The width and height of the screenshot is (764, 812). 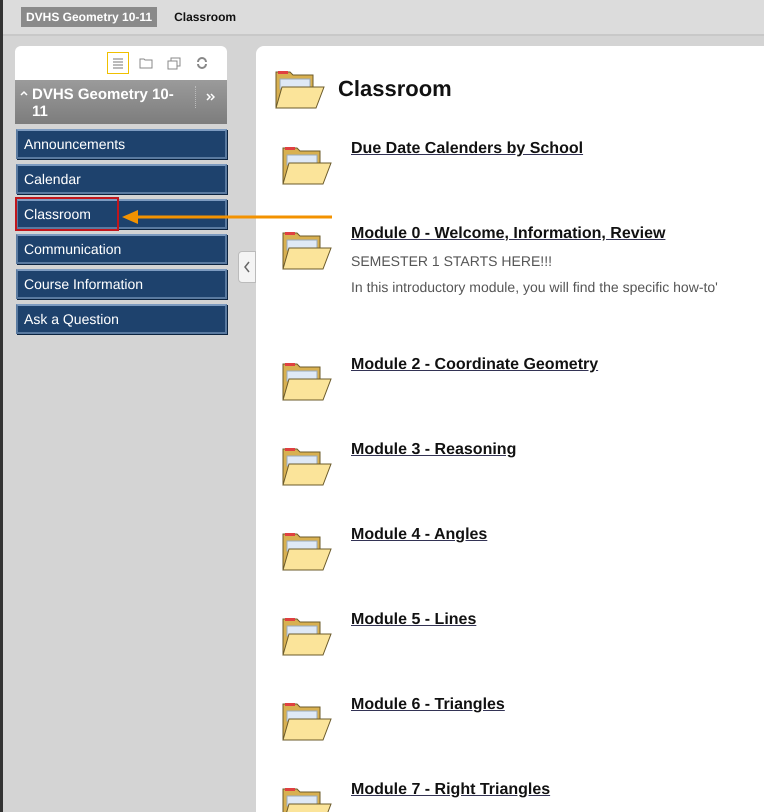 I want to click on course-title: DVHS Geometry 10-11, so click(x=103, y=103).